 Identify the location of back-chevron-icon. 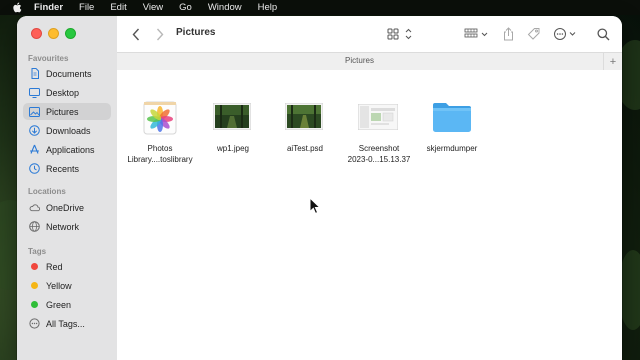
(136, 34).